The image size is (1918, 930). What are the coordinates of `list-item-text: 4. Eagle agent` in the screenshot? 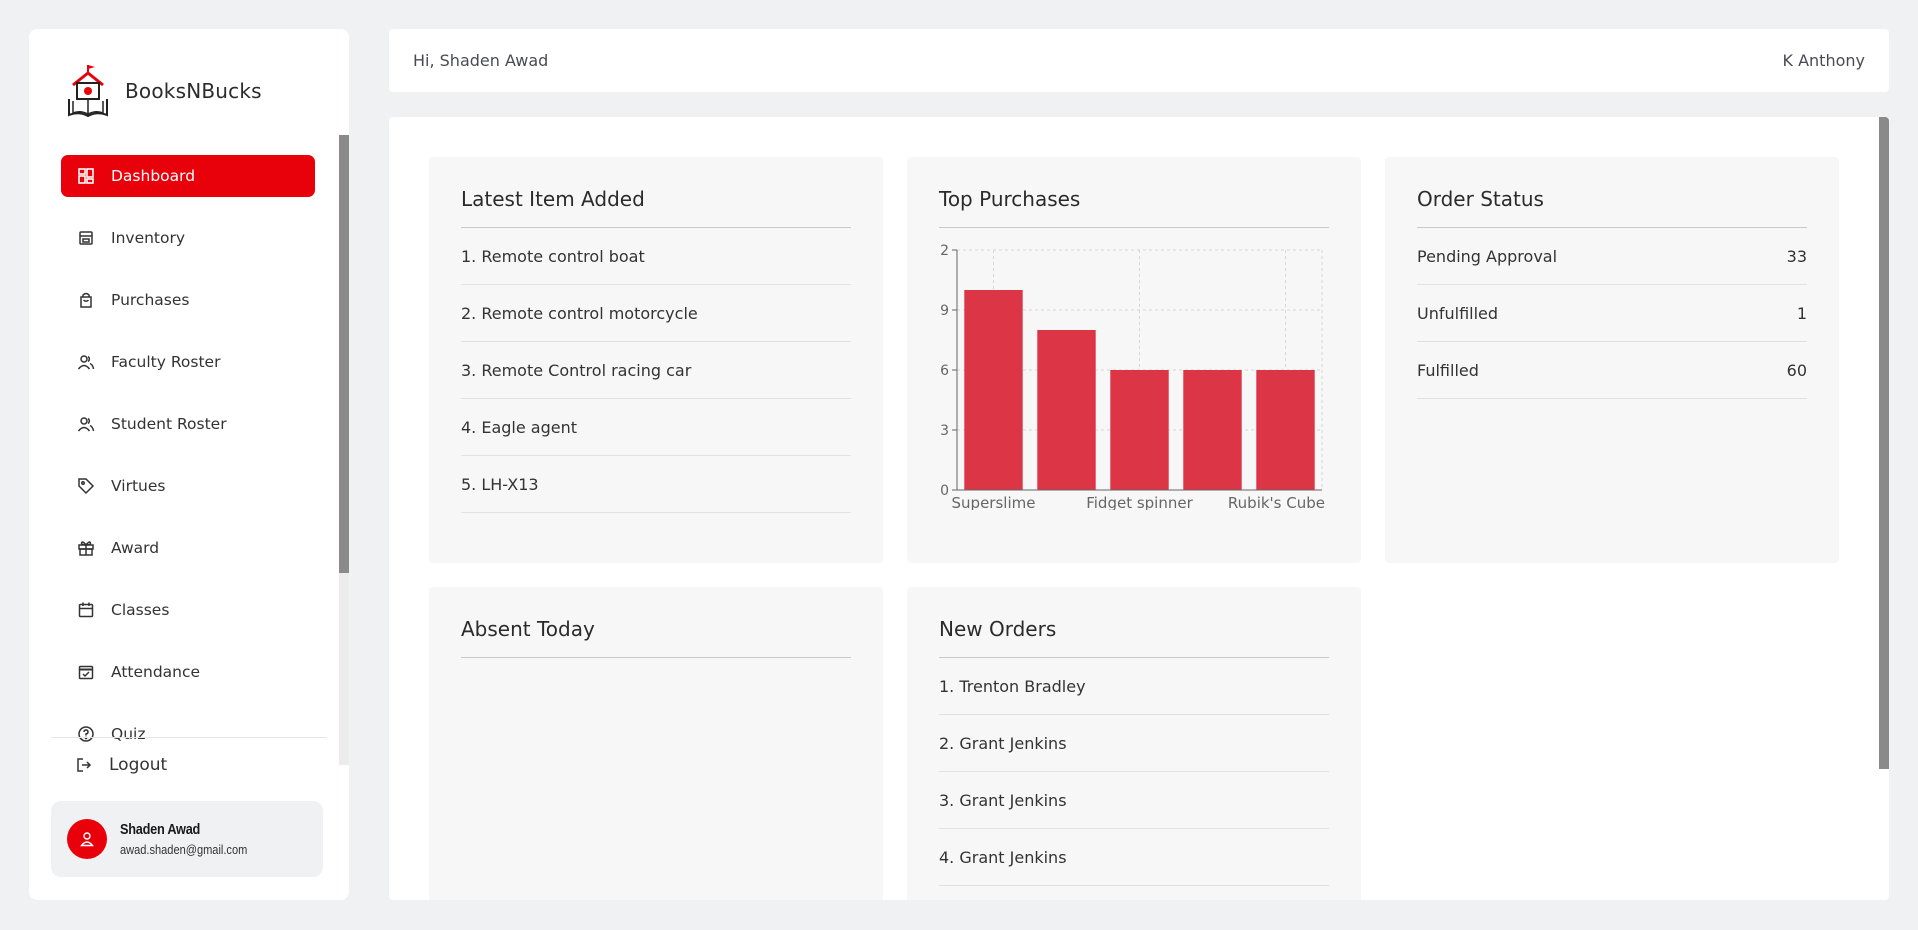 It's located at (519, 427).